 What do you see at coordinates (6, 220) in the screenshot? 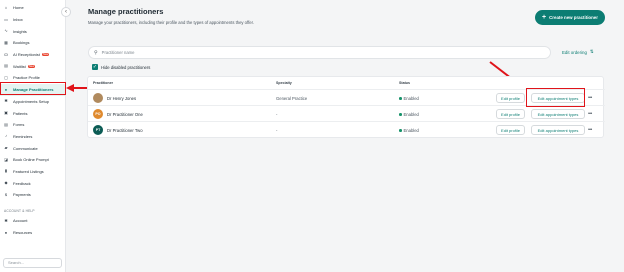
I see `account-gear-icon: ✱` at bounding box center [6, 220].